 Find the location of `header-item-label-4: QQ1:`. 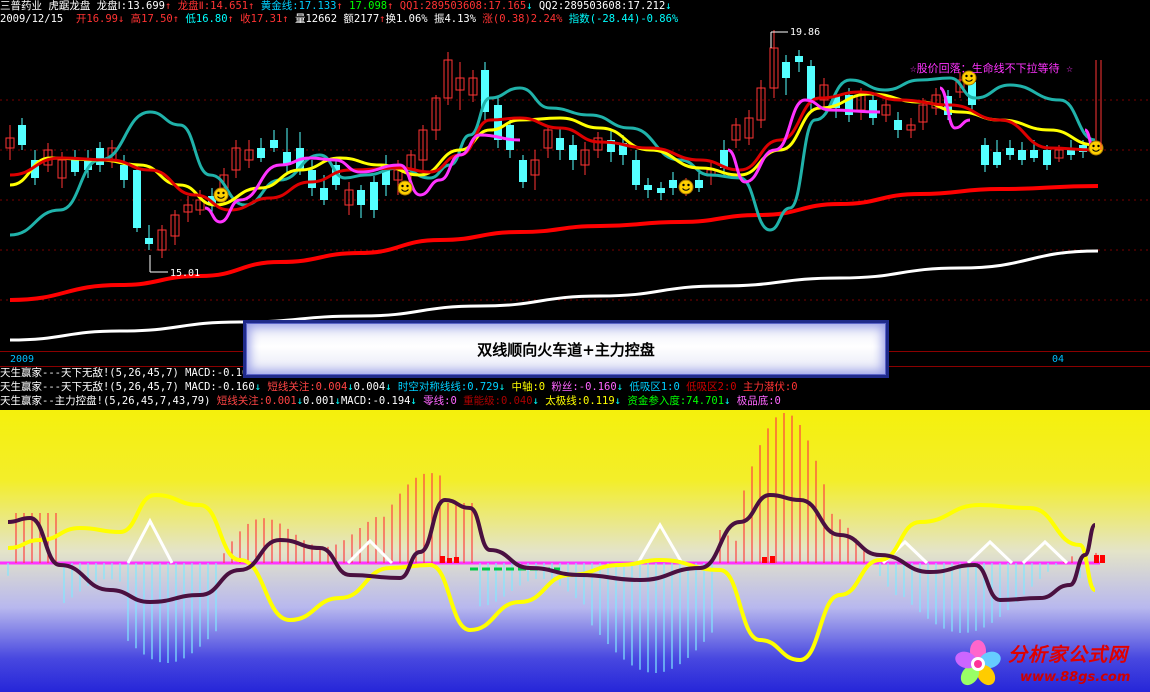

header-item-label-4: QQ1: is located at coordinates (409, 6).